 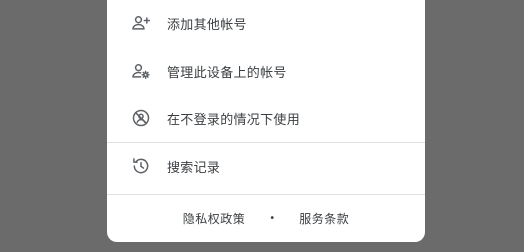 I want to click on footer-links: 隐私权政策 • 服务条款, so click(x=266, y=218).